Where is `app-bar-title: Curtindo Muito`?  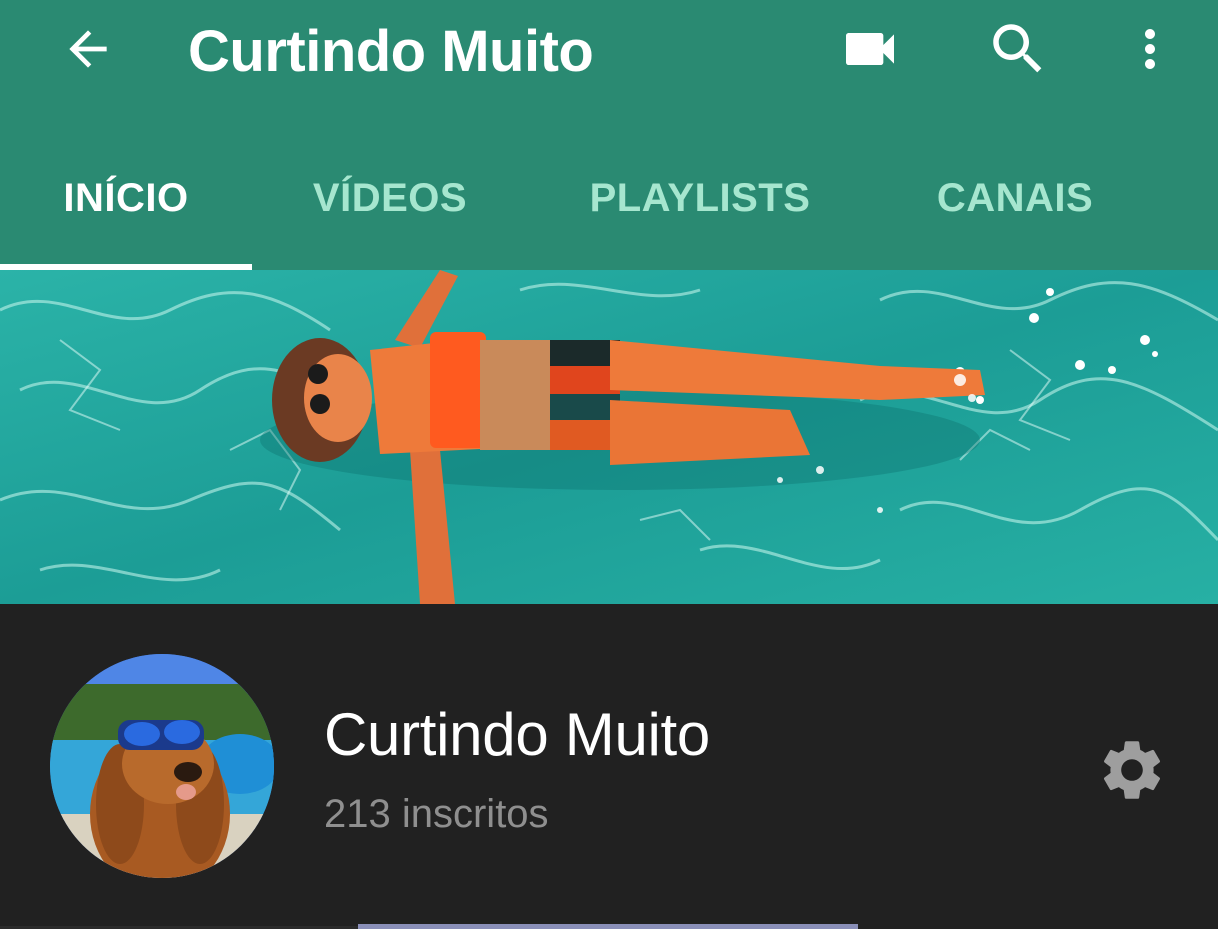
app-bar-title: Curtindo Muito is located at coordinates (391, 51).